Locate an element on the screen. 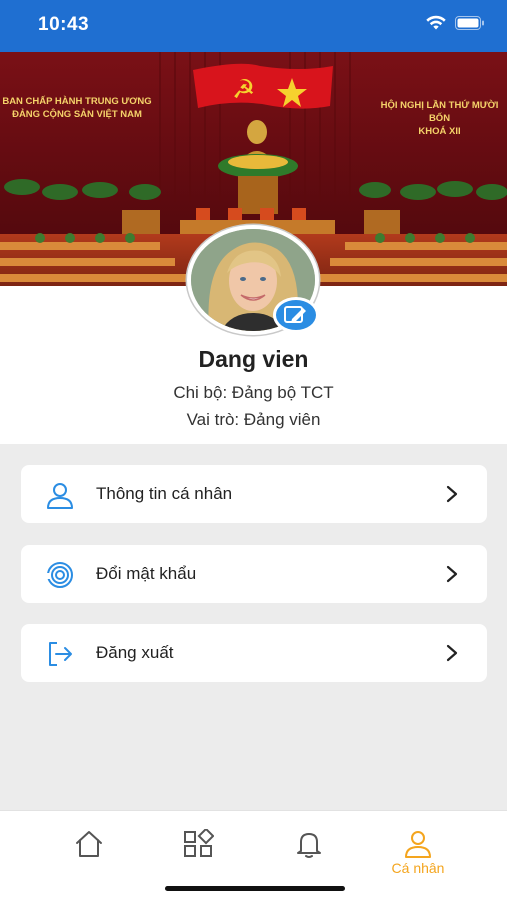 The width and height of the screenshot is (507, 900). logout-icon is located at coordinates (60, 654).